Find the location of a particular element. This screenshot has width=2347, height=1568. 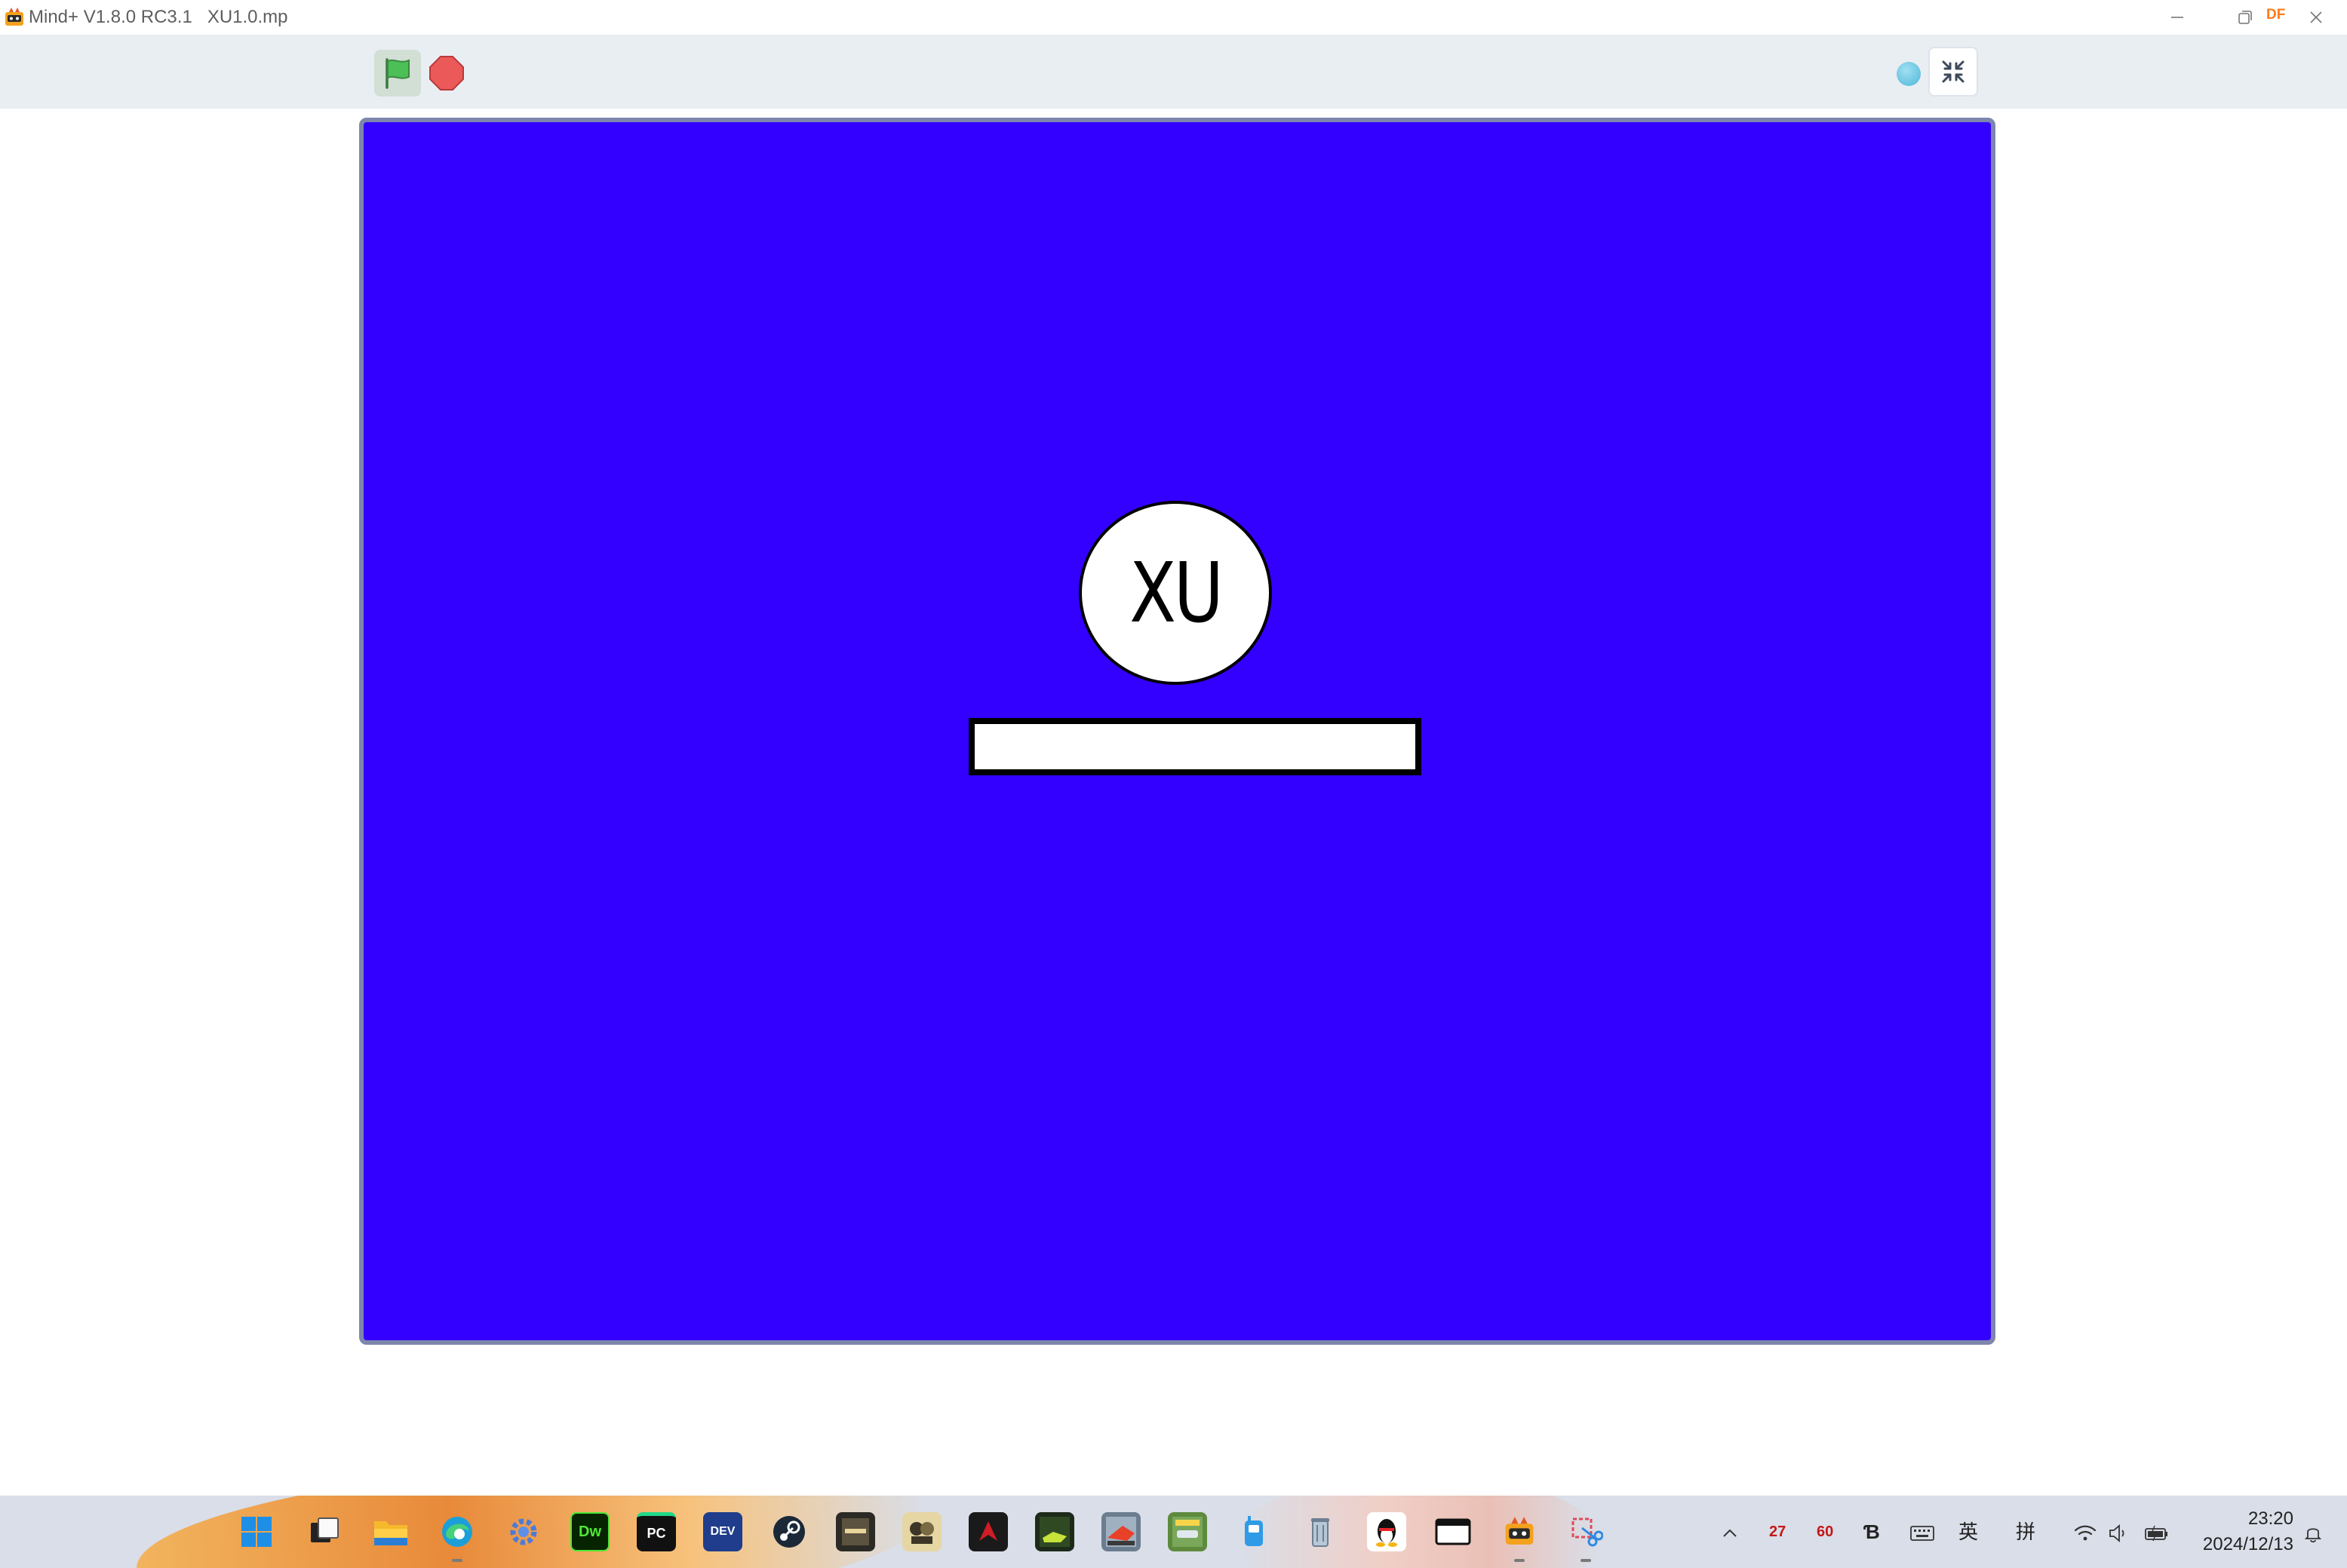

keyboard-icon is located at coordinates (1922, 1534).